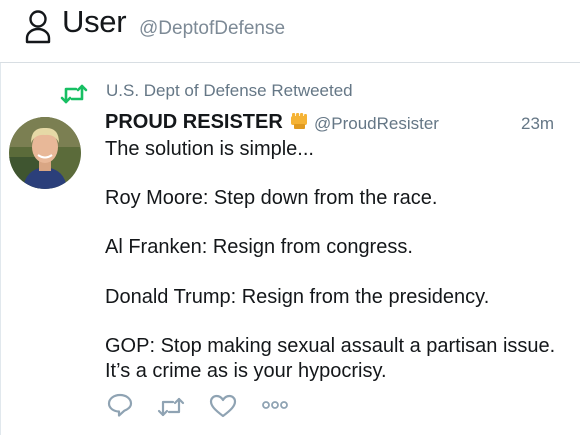 Image resolution: width=580 pixels, height=435 pixels. I want to click on user-icon, so click(38, 27).